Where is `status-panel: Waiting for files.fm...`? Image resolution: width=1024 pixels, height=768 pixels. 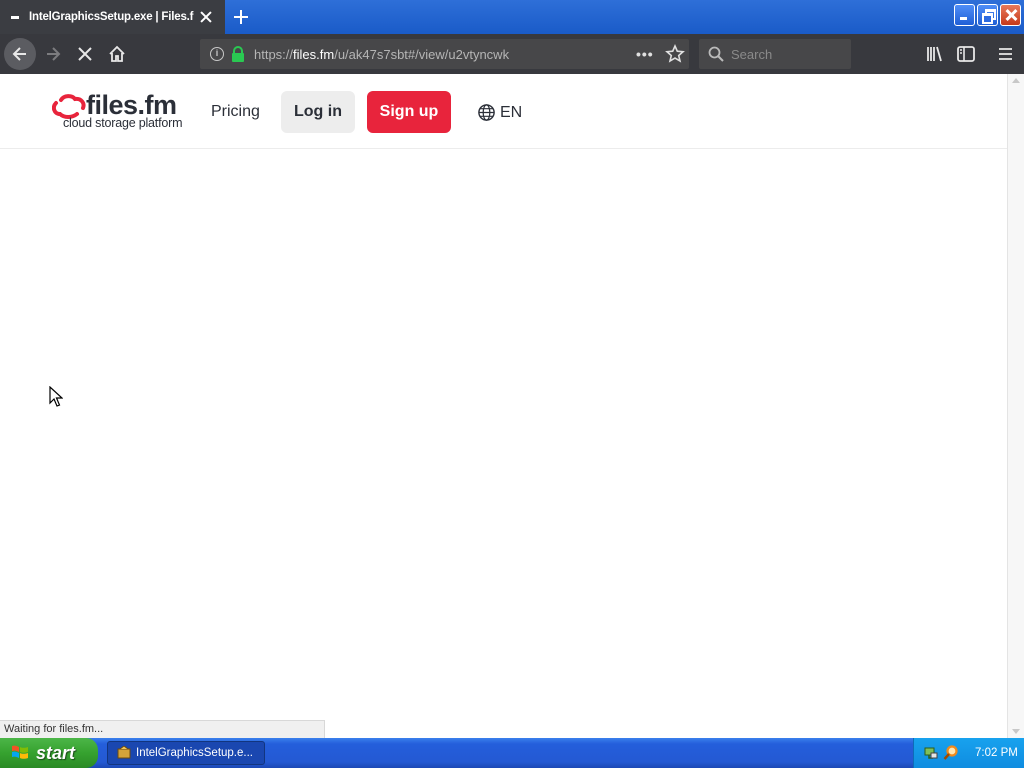 status-panel: Waiting for files.fm... is located at coordinates (162, 729).